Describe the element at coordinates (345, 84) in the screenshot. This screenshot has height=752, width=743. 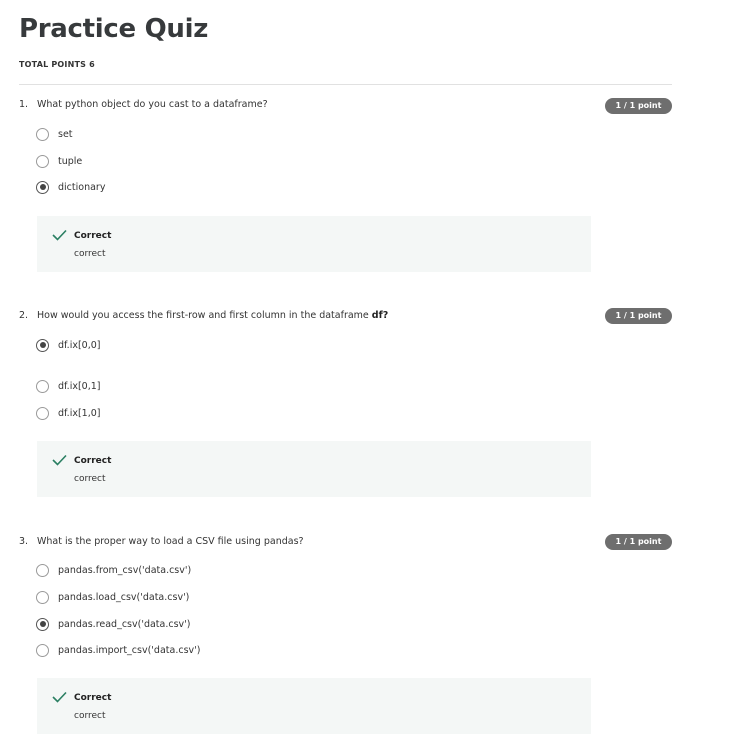
I see `header-divider` at that location.